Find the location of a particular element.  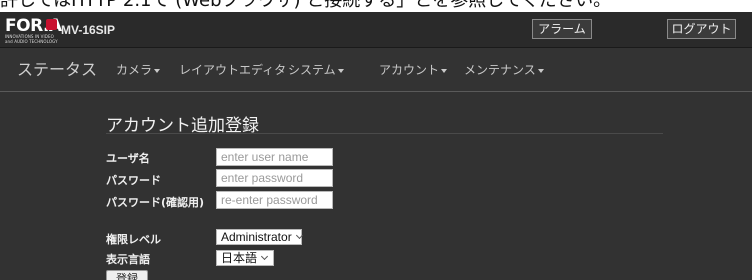

title-divider is located at coordinates (384, 133).